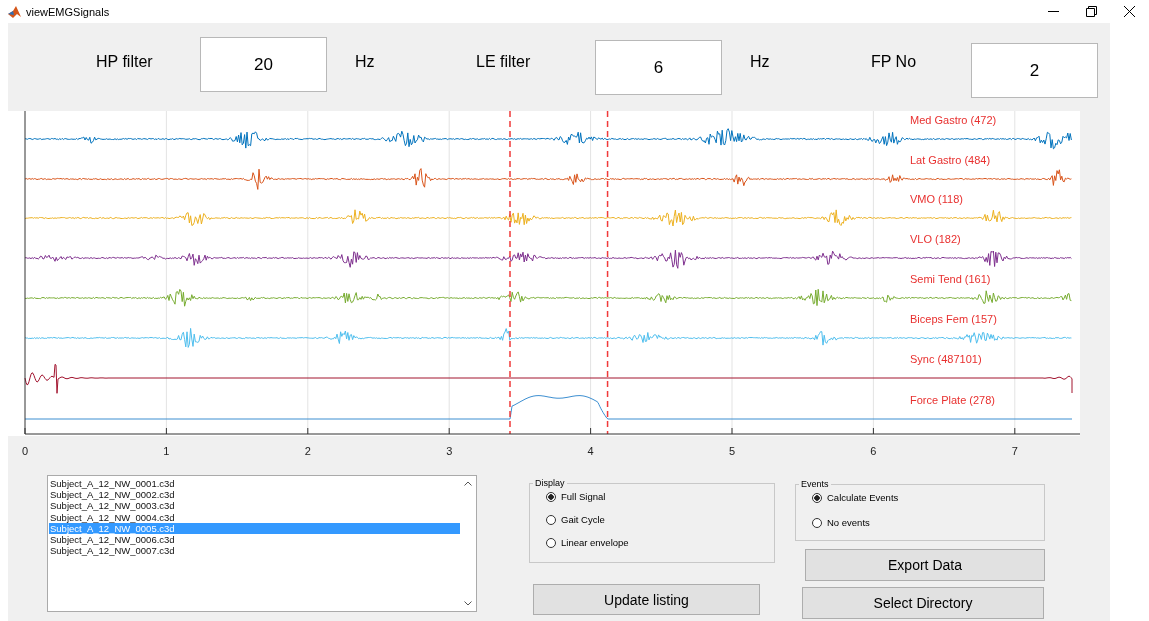 The width and height of the screenshot is (1149, 621). What do you see at coordinates (467, 603) in the screenshot?
I see `scroll-down-icon` at bounding box center [467, 603].